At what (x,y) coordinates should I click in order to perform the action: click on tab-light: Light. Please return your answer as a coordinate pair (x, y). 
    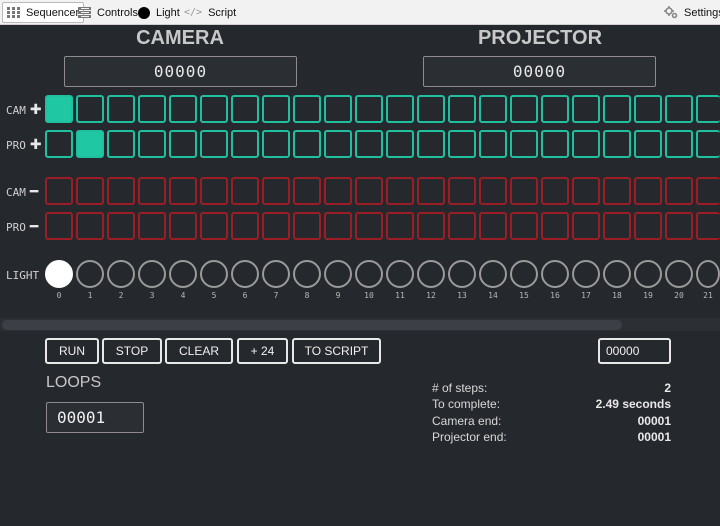
    Looking at the image, I should click on (159, 12).